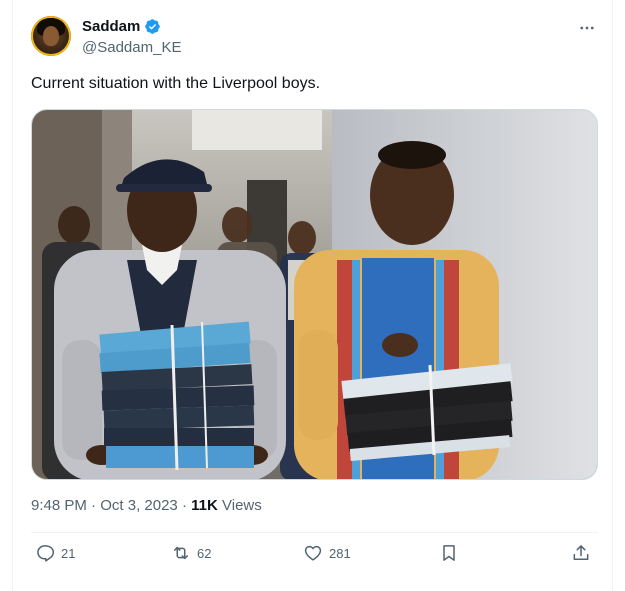  Describe the element at coordinates (242, 505) in the screenshot. I see `views-label: Views` at that location.